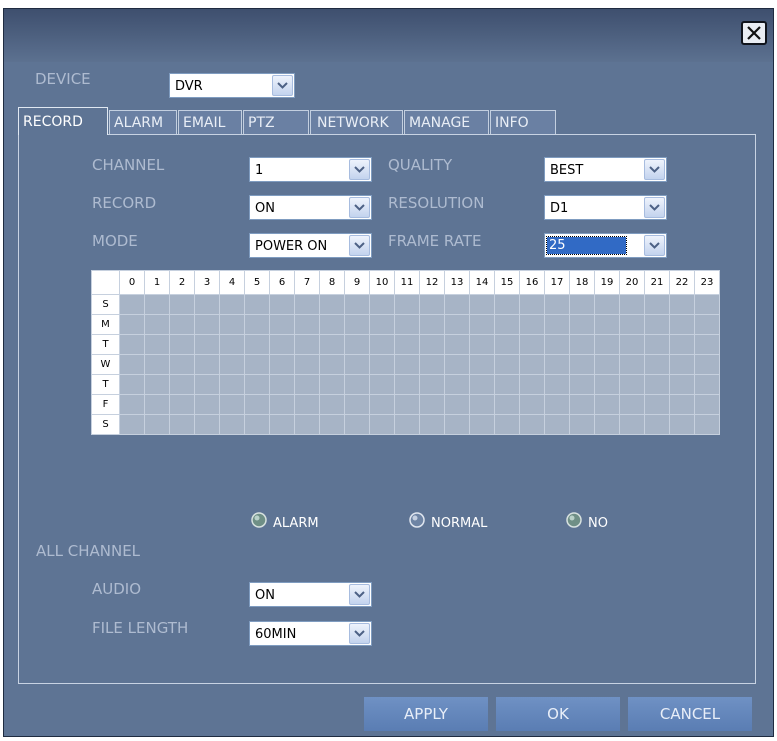 Image resolution: width=777 pixels, height=741 pixels. What do you see at coordinates (690, 714) in the screenshot?
I see `cancel-button: CANCEL` at bounding box center [690, 714].